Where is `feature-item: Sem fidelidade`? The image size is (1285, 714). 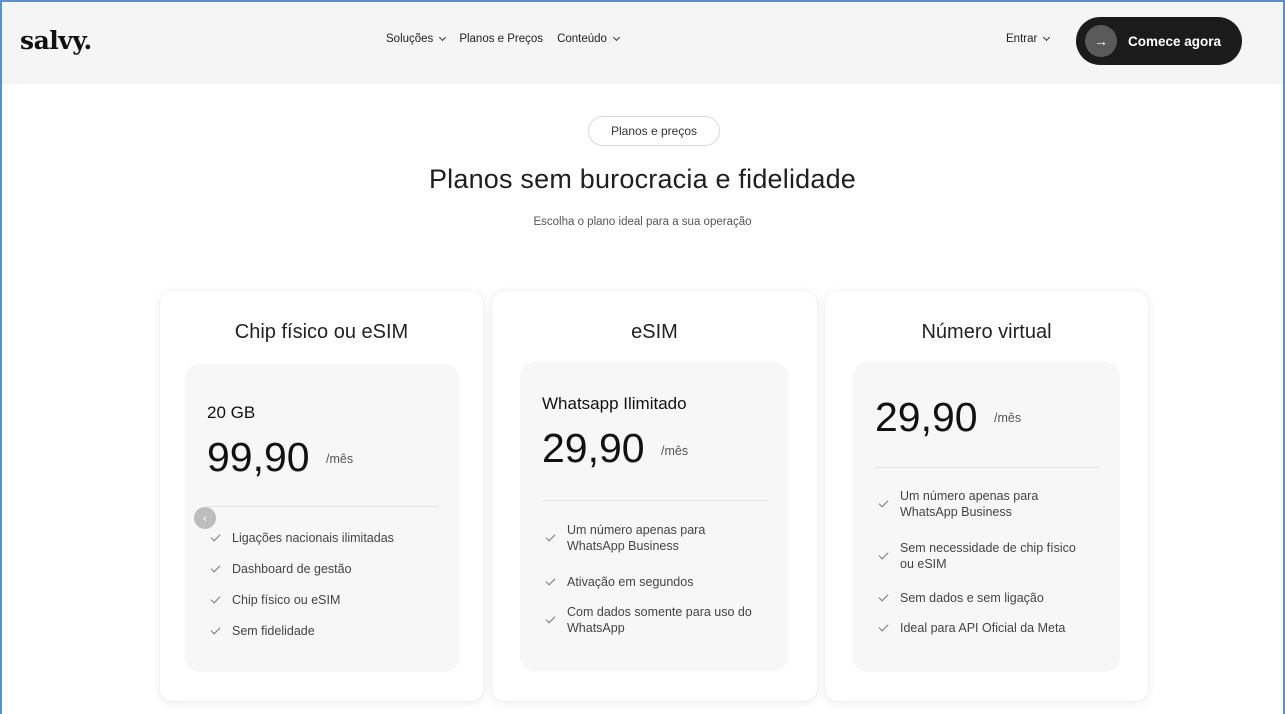
feature-item: Sem fidelidade is located at coordinates (262, 631).